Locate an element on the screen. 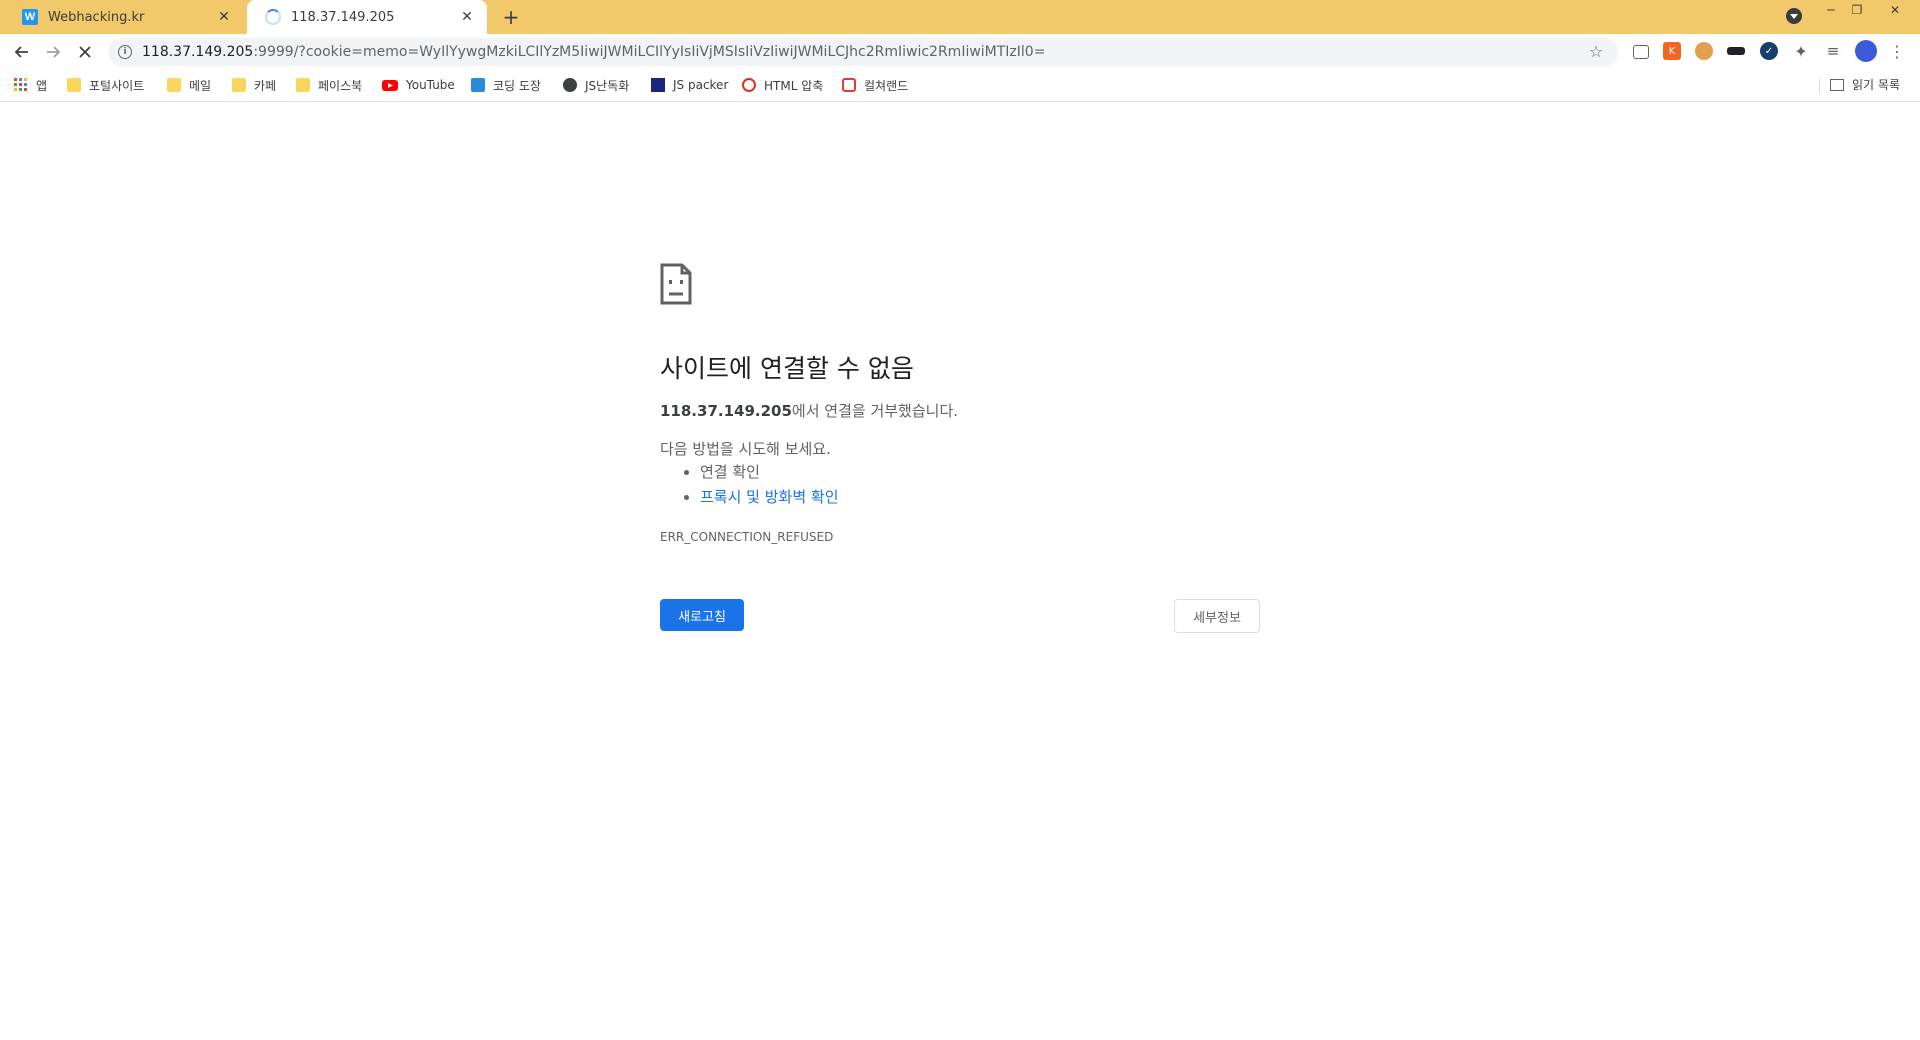 The image size is (1920, 1040). bookmark-label: 페이스북 is located at coordinates (340, 85).